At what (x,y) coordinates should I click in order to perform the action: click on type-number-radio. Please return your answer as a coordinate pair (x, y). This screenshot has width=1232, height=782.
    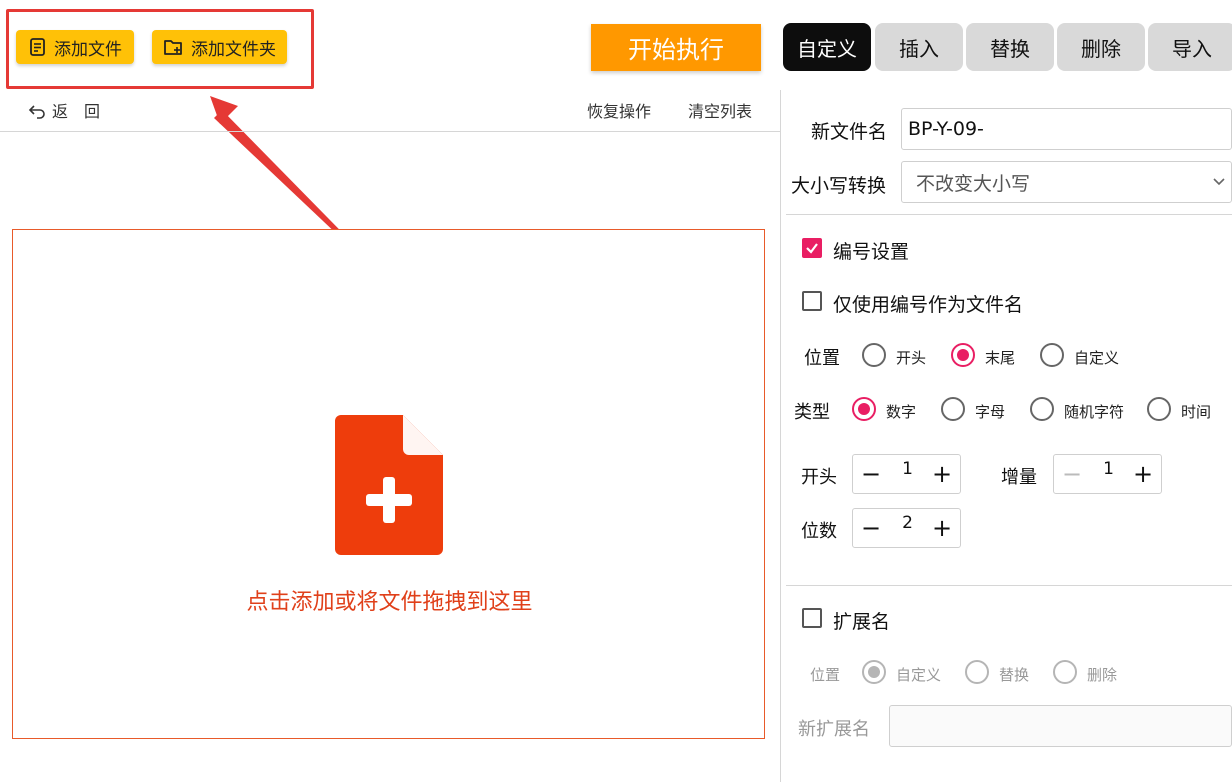
    Looking at the image, I should click on (864, 409).